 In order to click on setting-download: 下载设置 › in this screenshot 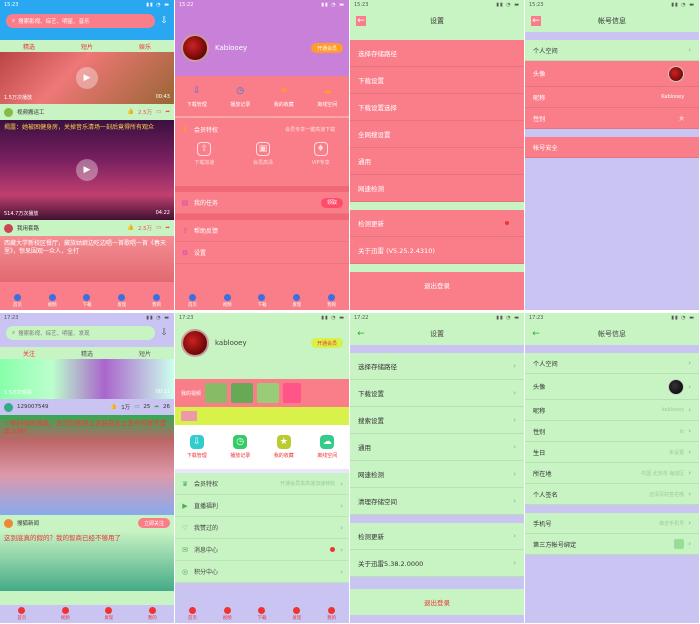, I will do `click(437, 393)`.